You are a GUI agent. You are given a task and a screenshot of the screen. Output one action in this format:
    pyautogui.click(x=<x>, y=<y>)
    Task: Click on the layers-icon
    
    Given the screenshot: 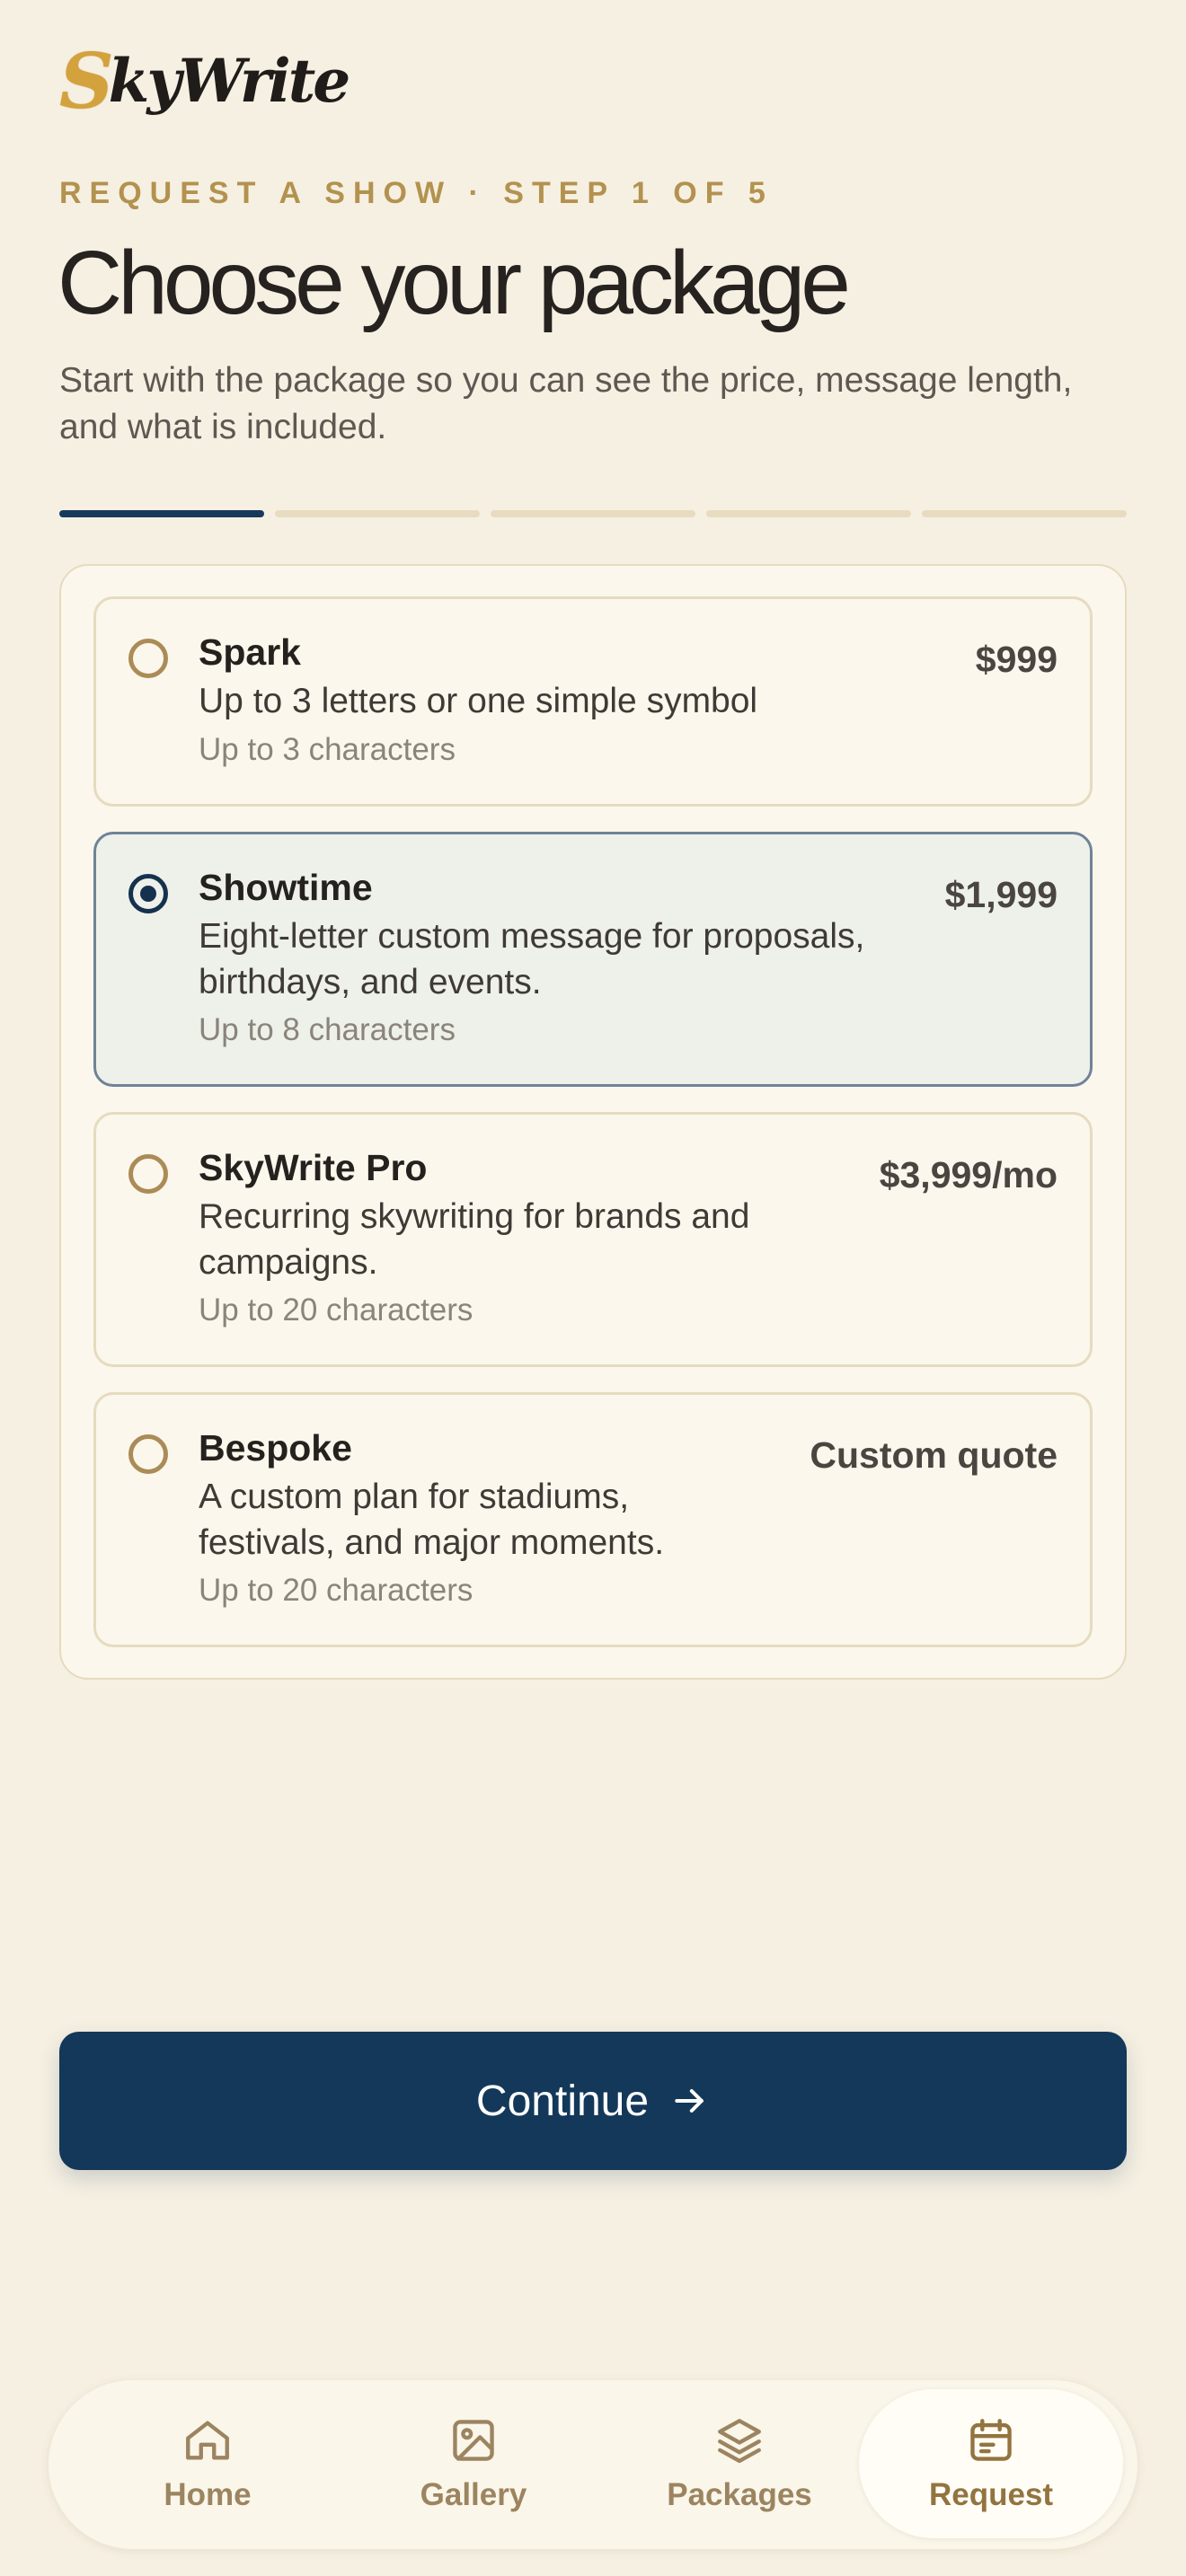 What is the action you would take?
    pyautogui.click(x=739, y=2441)
    